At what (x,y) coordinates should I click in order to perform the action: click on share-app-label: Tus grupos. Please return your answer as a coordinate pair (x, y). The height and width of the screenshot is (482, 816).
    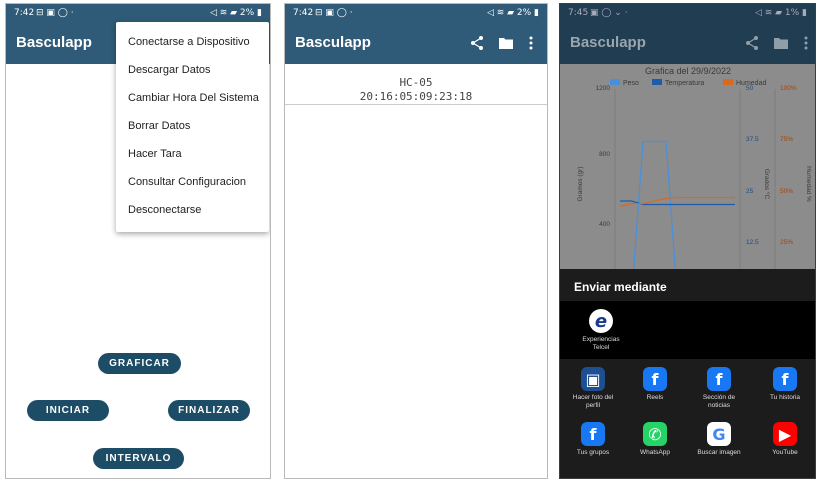
    Looking at the image, I should click on (593, 452).